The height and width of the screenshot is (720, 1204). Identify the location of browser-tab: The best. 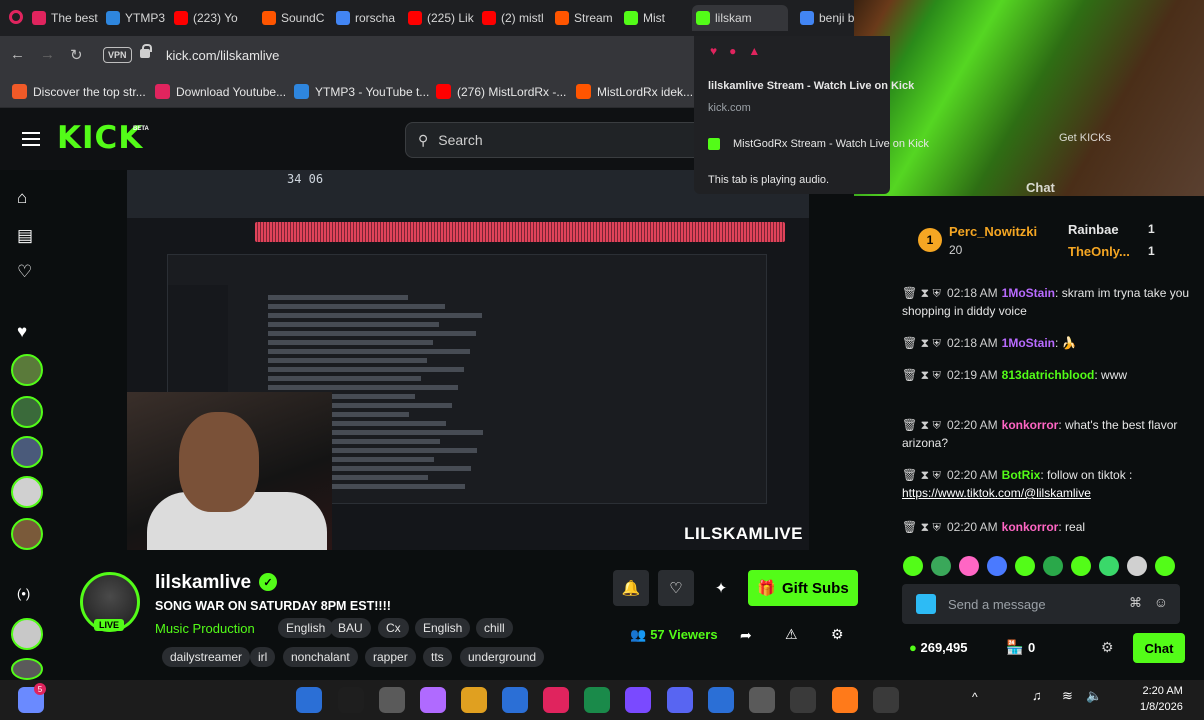
(63, 18).